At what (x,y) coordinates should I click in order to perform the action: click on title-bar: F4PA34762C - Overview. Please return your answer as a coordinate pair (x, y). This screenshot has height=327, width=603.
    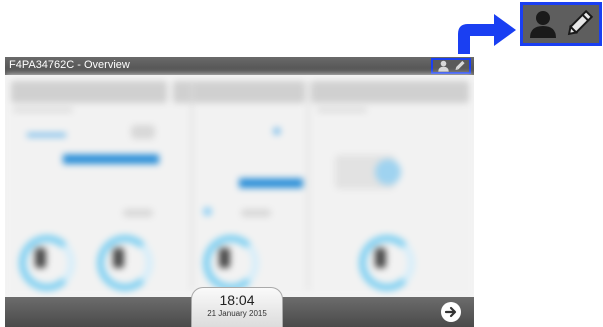
    Looking at the image, I should click on (239, 66).